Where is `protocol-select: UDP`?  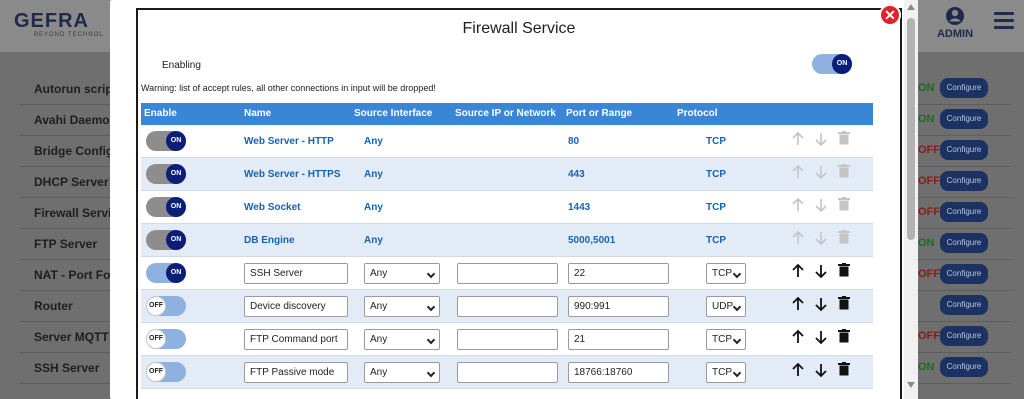
protocol-select: UDP is located at coordinates (726, 306).